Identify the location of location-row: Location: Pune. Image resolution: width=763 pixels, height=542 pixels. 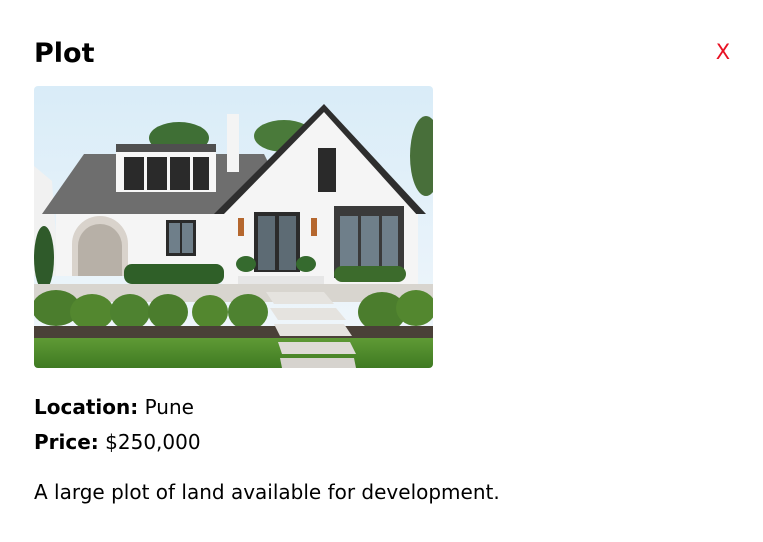
(114, 407).